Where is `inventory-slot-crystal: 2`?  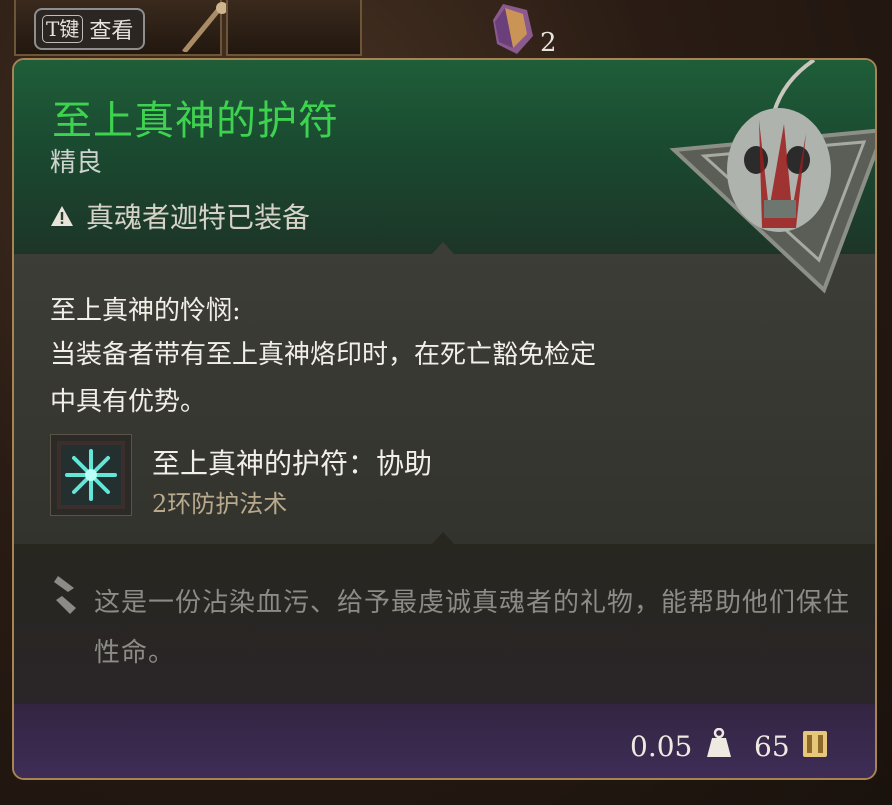 inventory-slot-crystal: 2 is located at coordinates (391, 29).